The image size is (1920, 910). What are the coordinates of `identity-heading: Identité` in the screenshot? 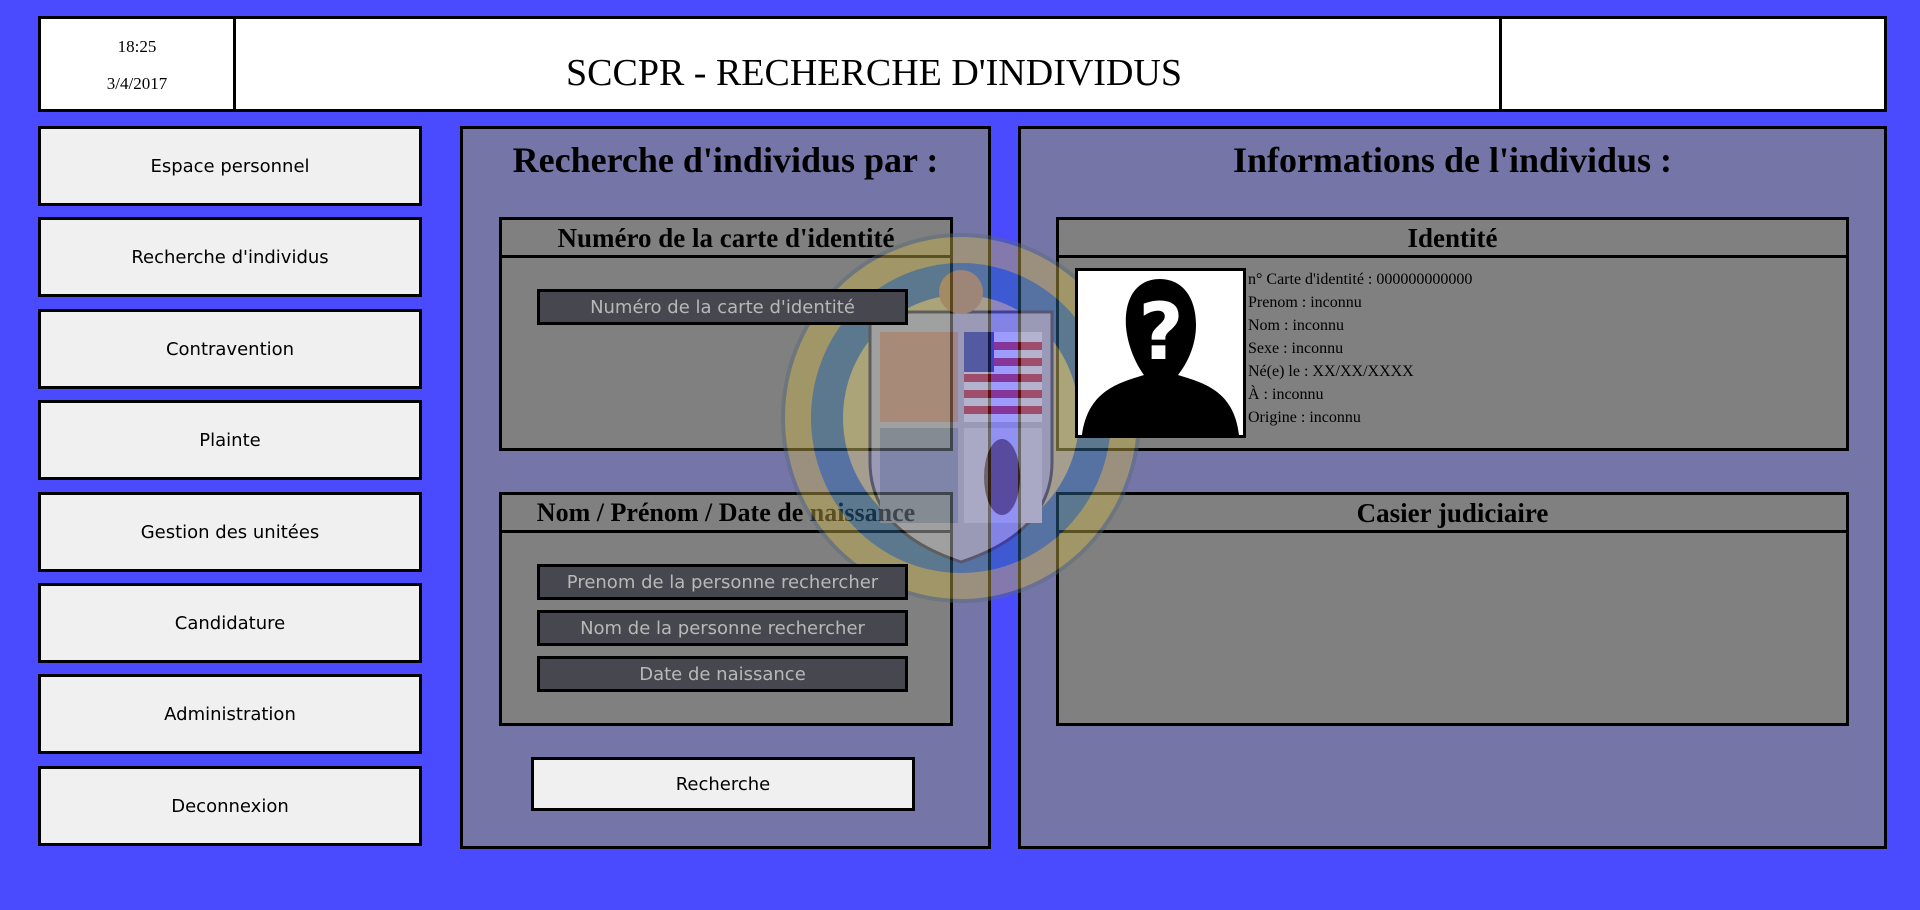 It's located at (1452, 239).